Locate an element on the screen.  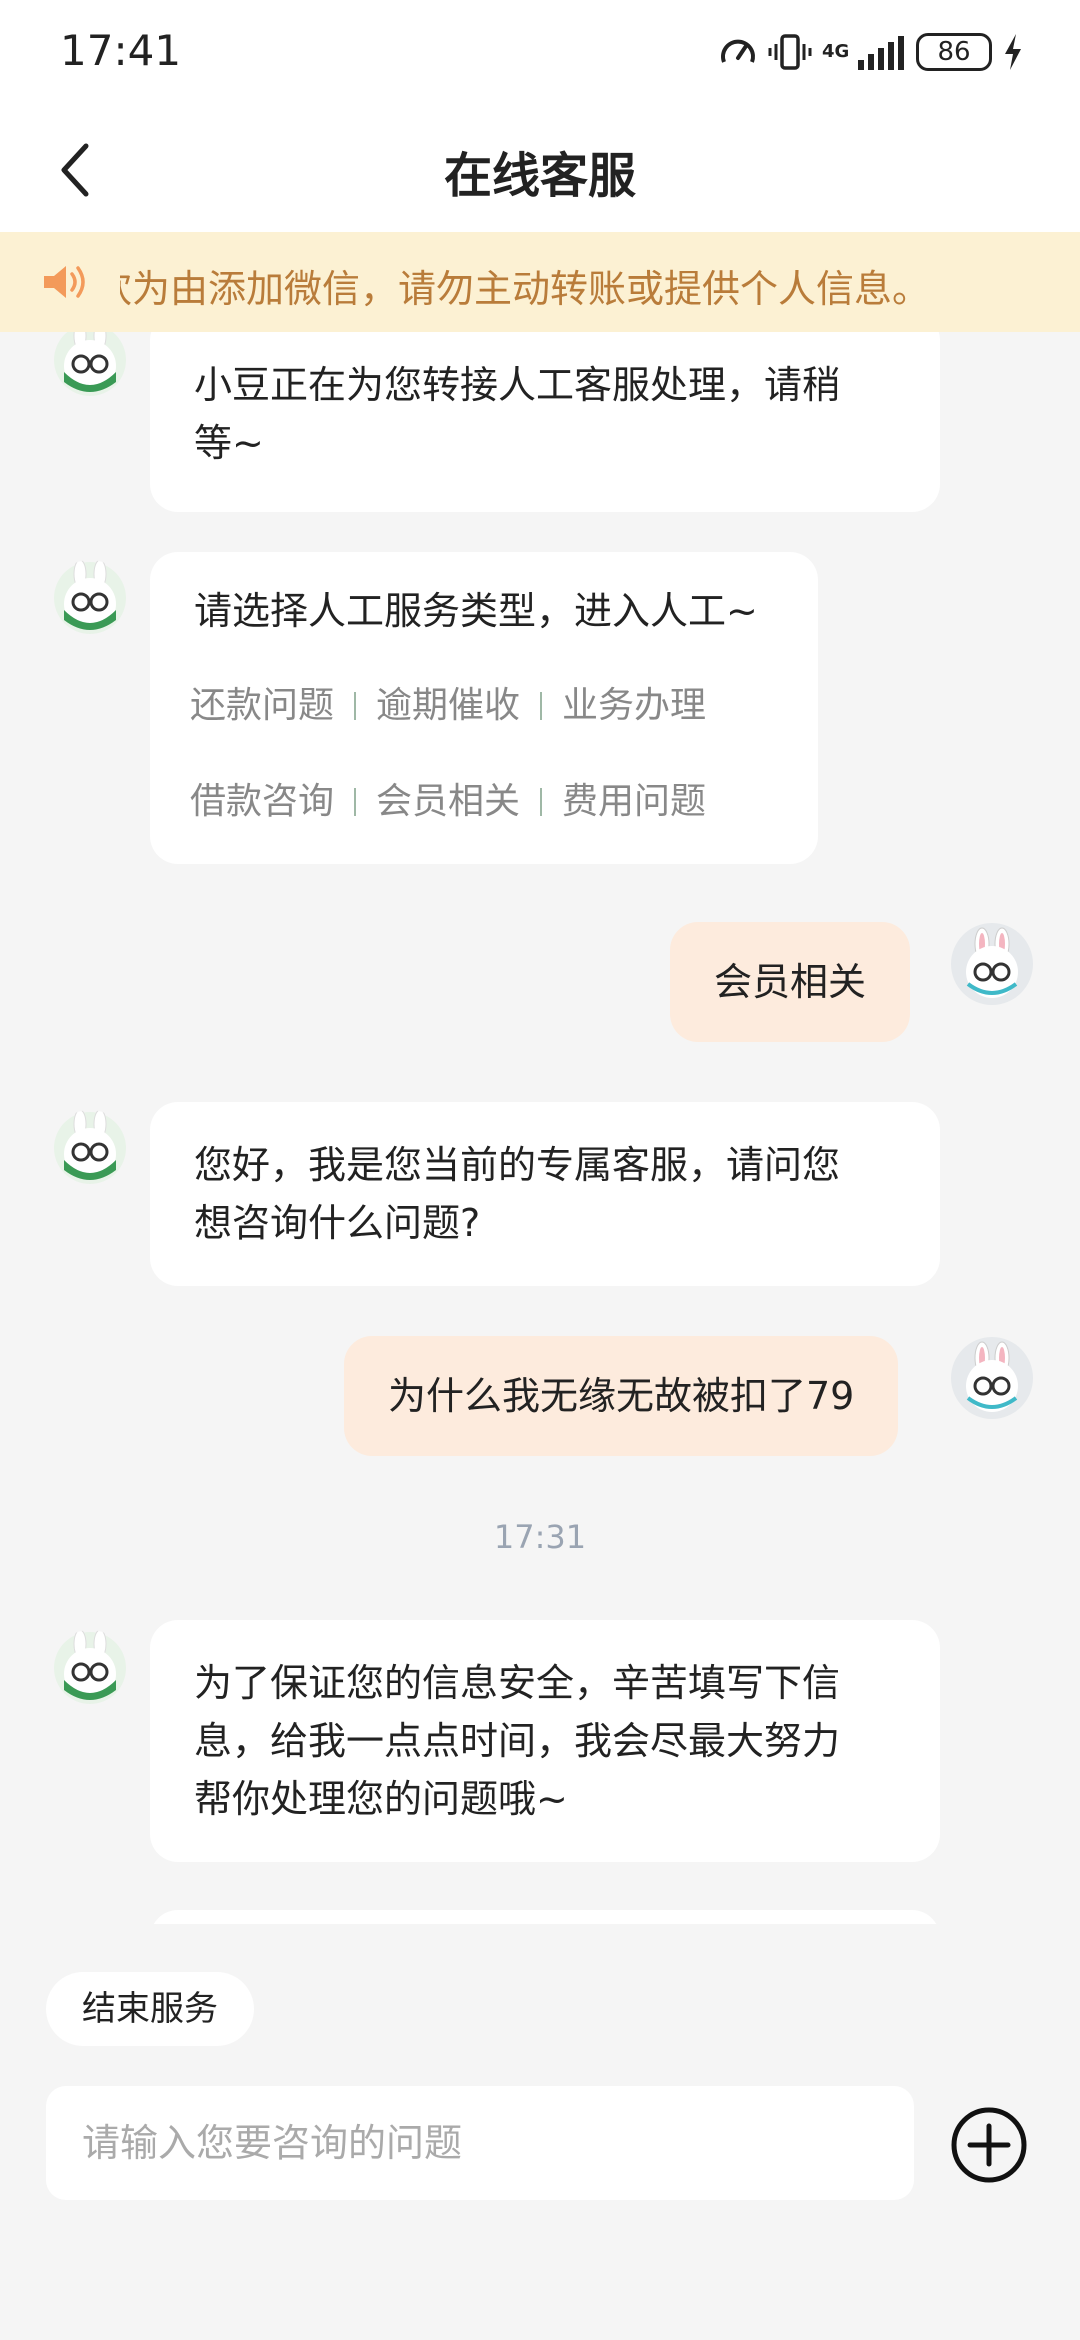
status-icons: 4G 86 is located at coordinates (871, 52).